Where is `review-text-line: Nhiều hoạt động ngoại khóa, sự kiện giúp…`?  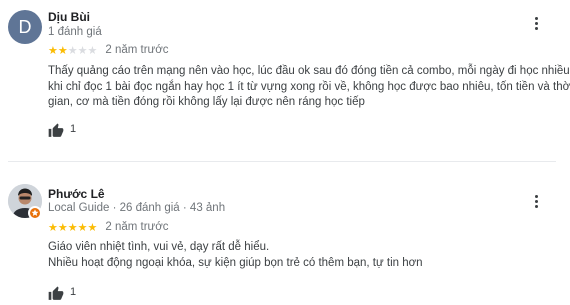 review-text-line: Nhiều hoạt động ngoại khóa, sự kiện giúp… is located at coordinates (235, 262).